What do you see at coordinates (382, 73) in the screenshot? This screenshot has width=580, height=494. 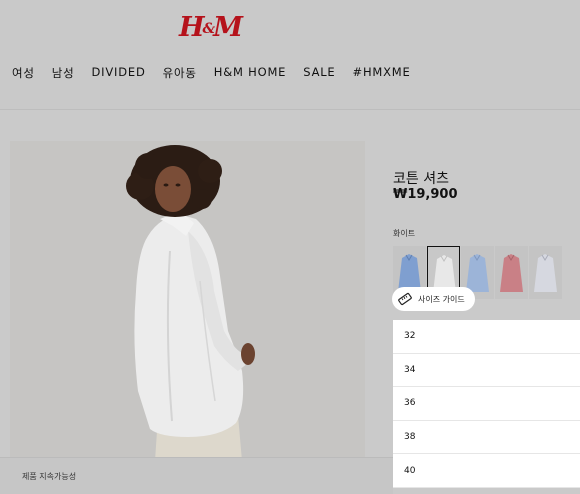 I see `nav-item-hmxme: #HMXME` at bounding box center [382, 73].